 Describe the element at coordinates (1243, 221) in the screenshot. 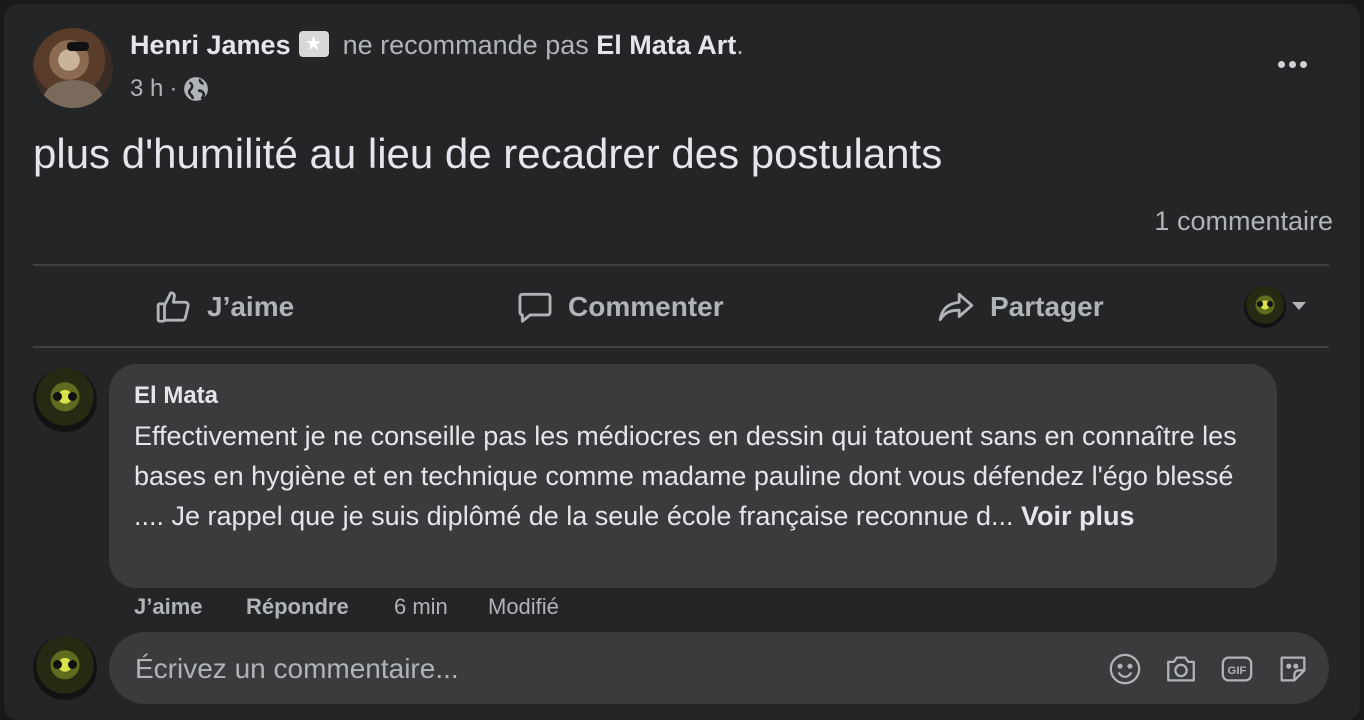

I see `comment-count: 1 commentaire` at that location.